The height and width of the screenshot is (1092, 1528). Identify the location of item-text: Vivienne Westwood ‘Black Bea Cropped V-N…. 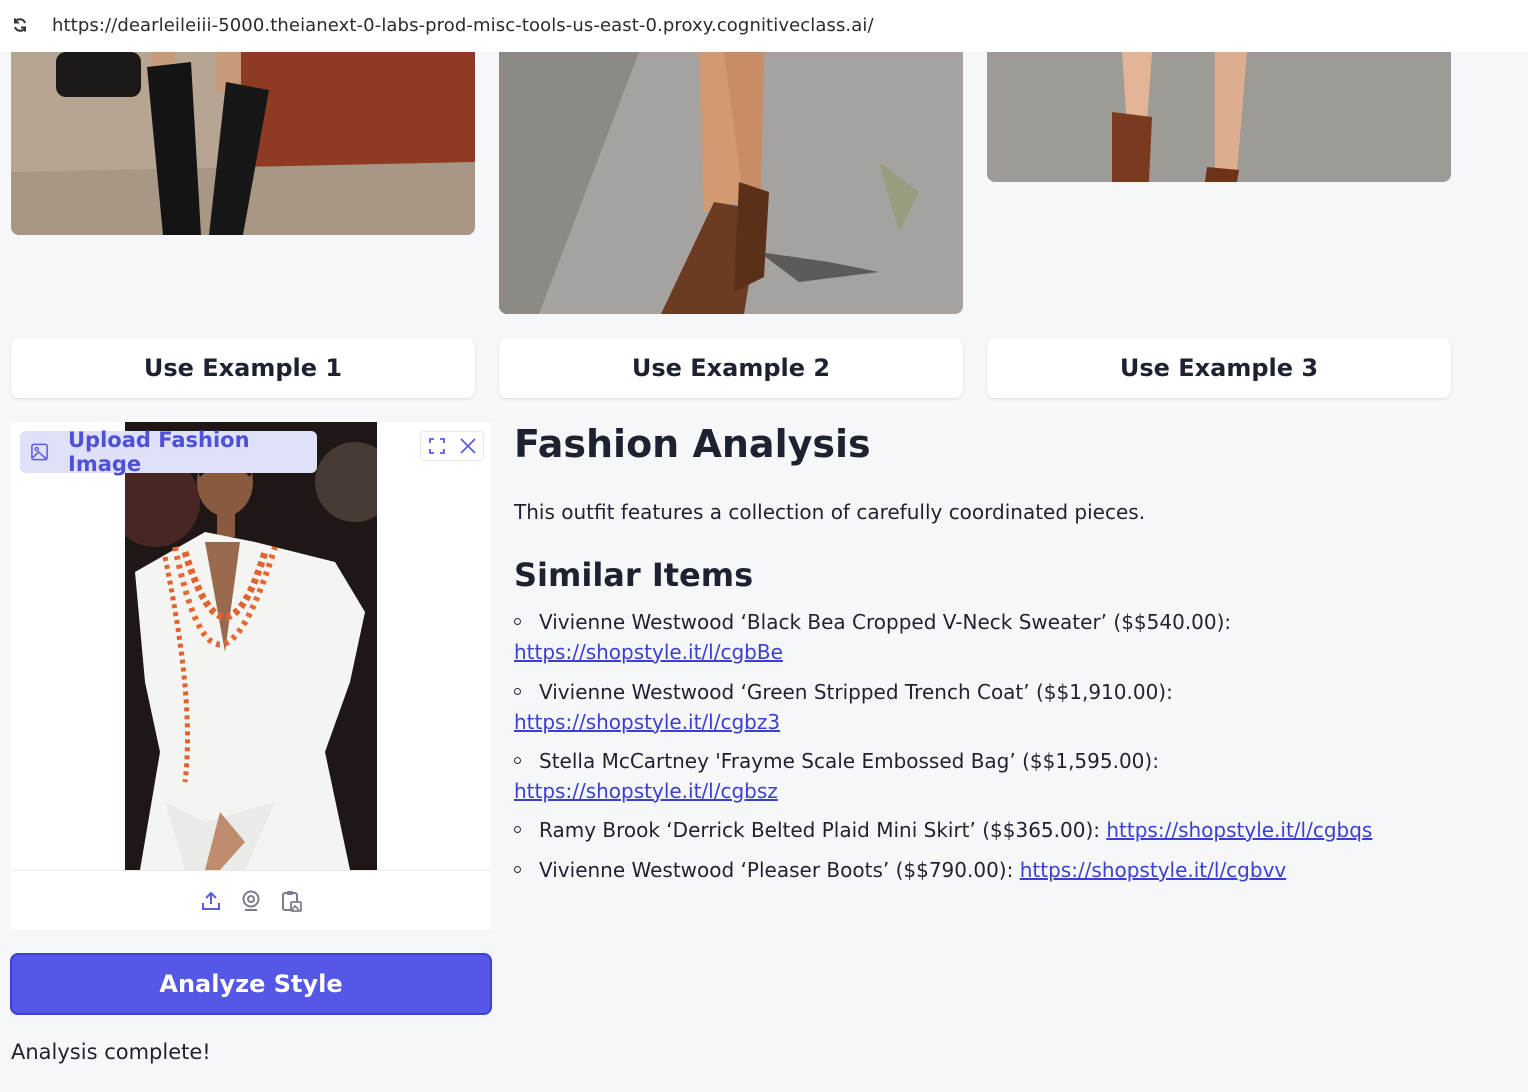
(885, 622).